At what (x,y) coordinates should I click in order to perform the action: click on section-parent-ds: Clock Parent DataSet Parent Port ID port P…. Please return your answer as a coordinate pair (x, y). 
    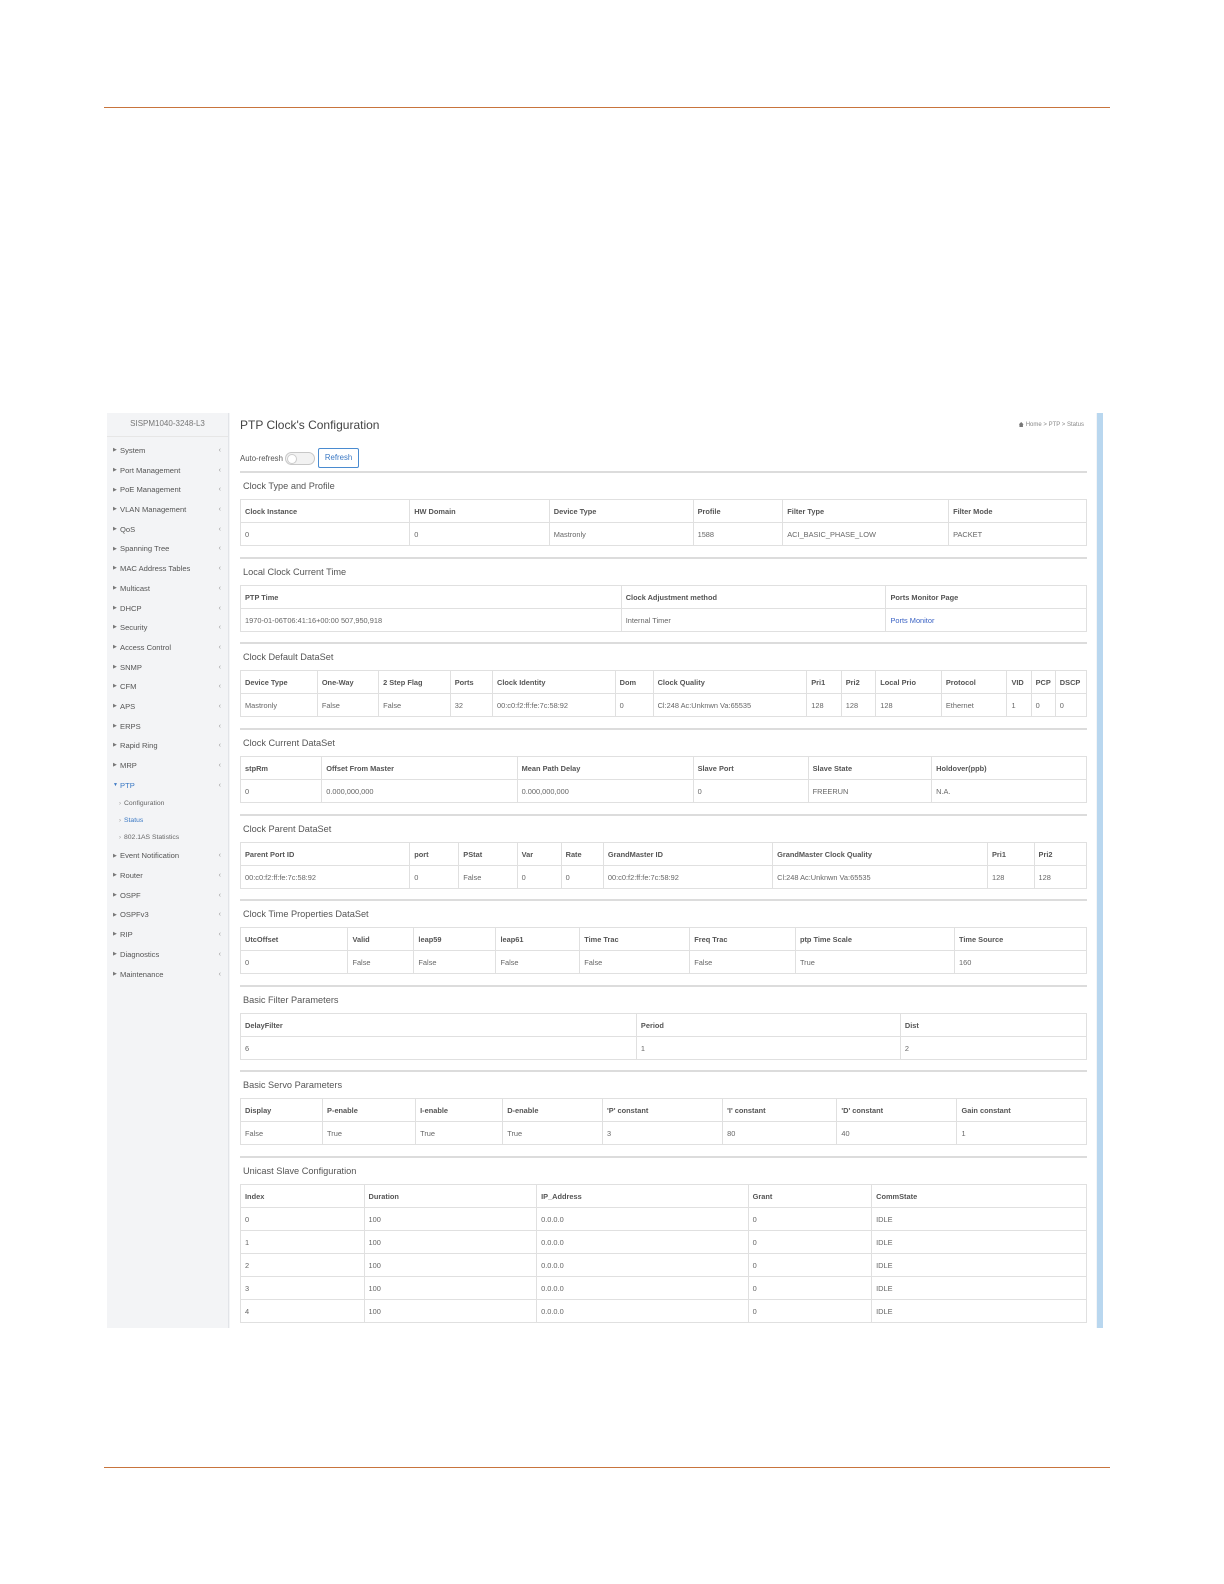
    Looking at the image, I should click on (663, 851).